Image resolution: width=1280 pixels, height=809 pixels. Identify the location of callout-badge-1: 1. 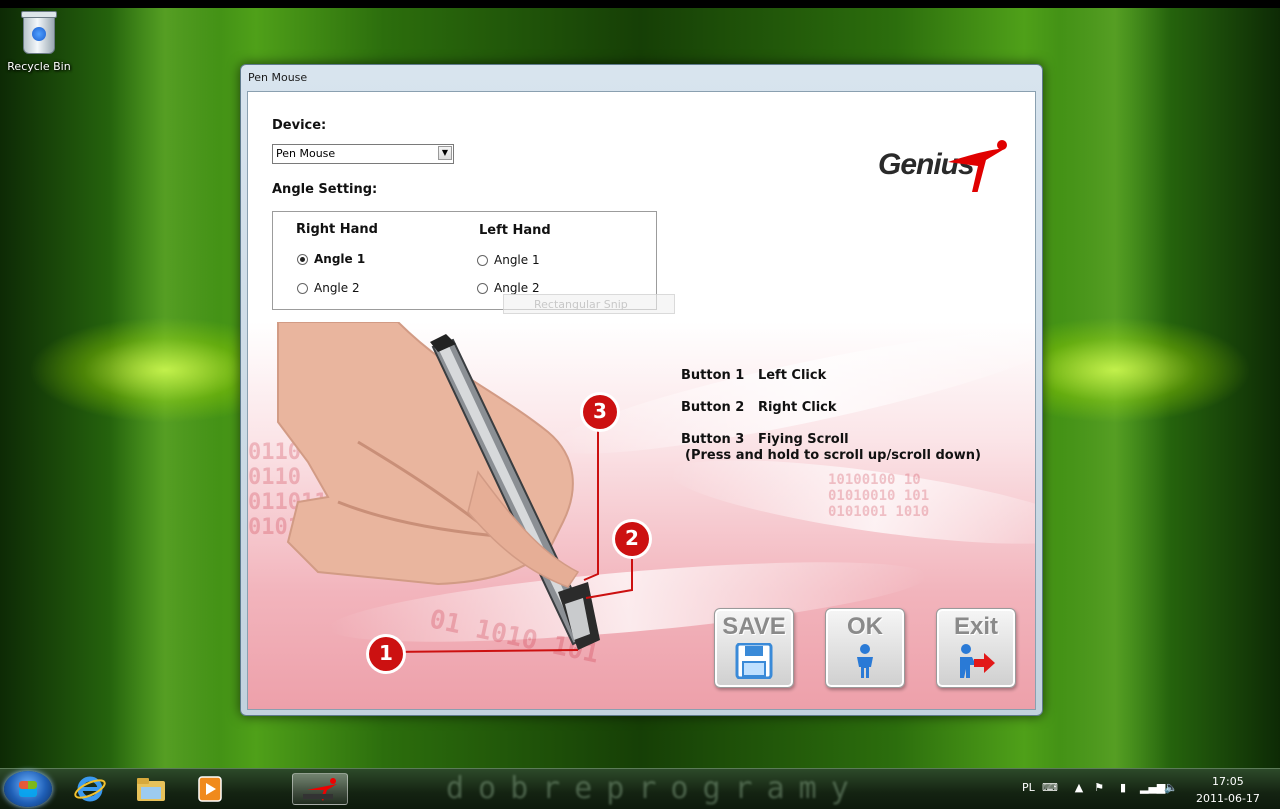
(386, 656).